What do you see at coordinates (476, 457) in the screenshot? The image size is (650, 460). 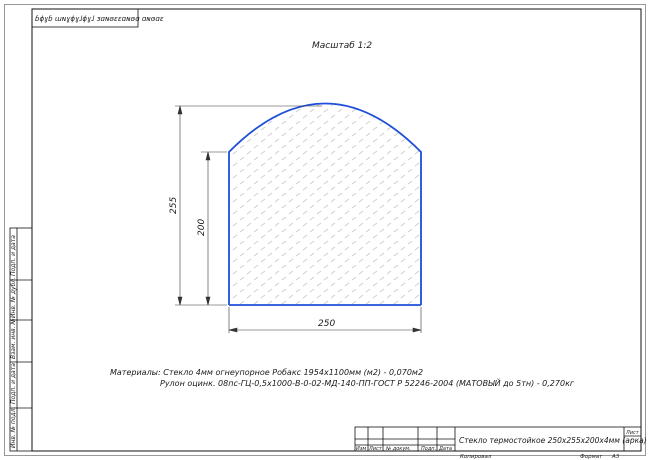 I see `tb-copied: Копировал` at bounding box center [476, 457].